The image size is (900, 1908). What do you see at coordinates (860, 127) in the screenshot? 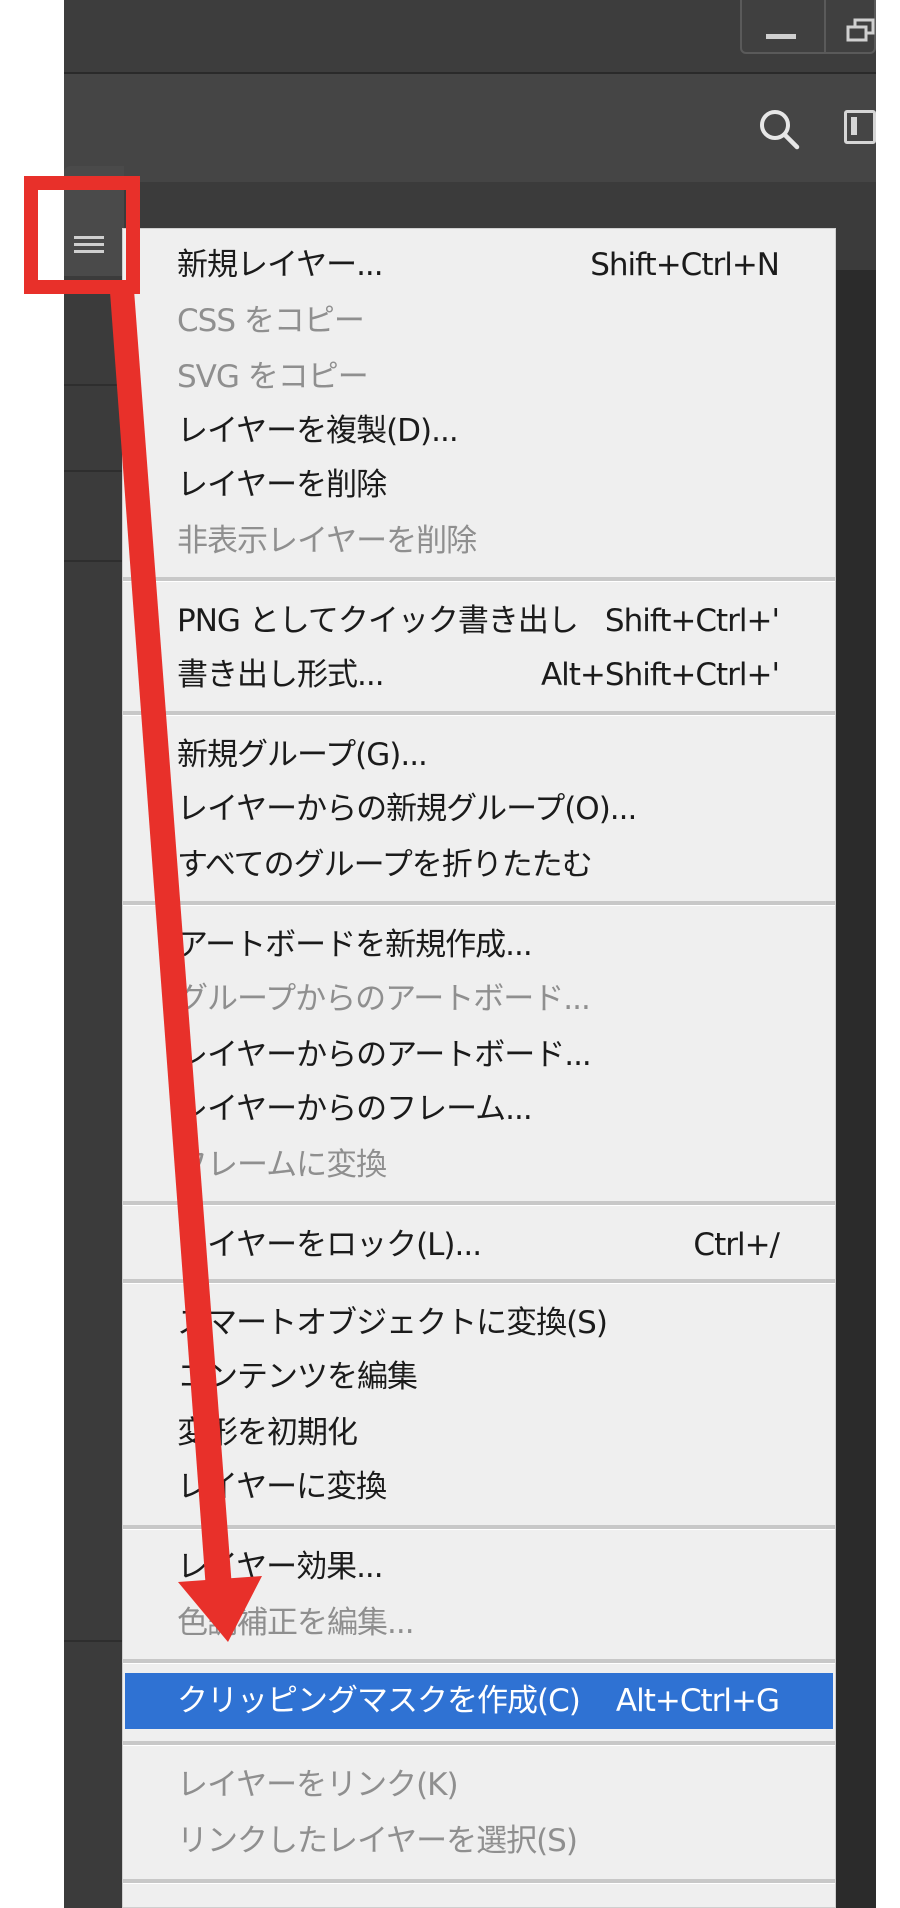
I see `panel-toggle-icon` at bounding box center [860, 127].